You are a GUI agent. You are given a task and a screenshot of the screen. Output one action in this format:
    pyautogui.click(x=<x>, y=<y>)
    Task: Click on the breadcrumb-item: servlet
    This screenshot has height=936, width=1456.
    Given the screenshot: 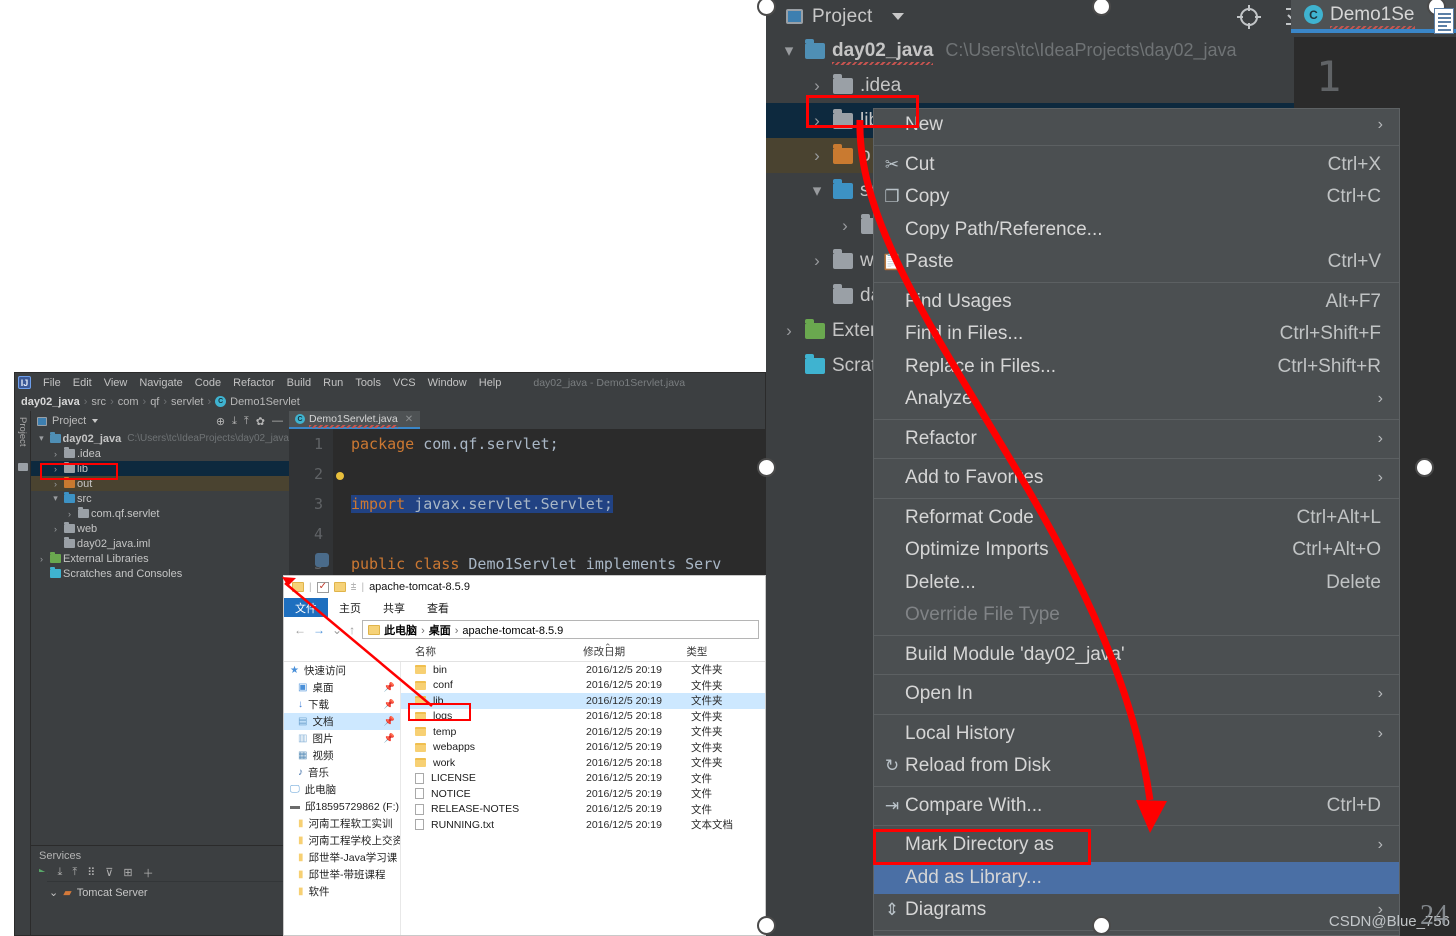 What is the action you would take?
    pyautogui.click(x=187, y=402)
    